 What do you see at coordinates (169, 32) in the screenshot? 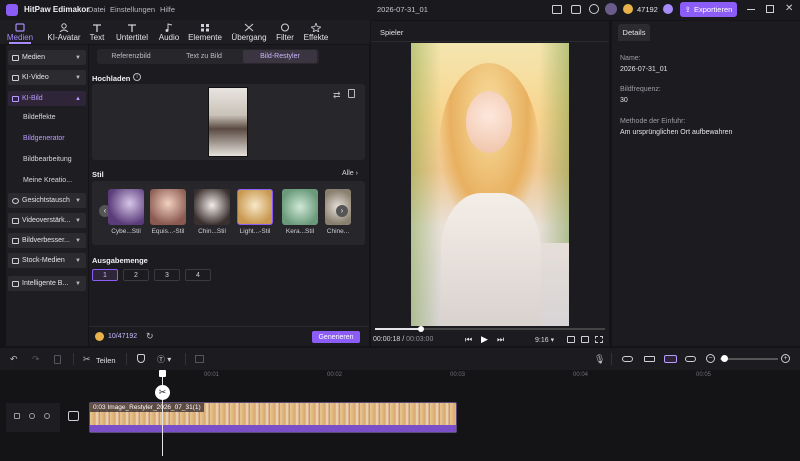
I see `tool-audio: Audio` at bounding box center [169, 32].